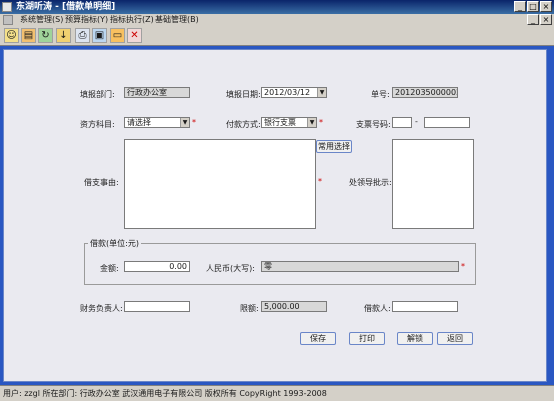 This screenshot has width=554, height=401. I want to click on menu-bar: 系统管理(S) 预算指标(Y) 指标执行(Z) 基础管理(B) _ ×, so click(277, 20).